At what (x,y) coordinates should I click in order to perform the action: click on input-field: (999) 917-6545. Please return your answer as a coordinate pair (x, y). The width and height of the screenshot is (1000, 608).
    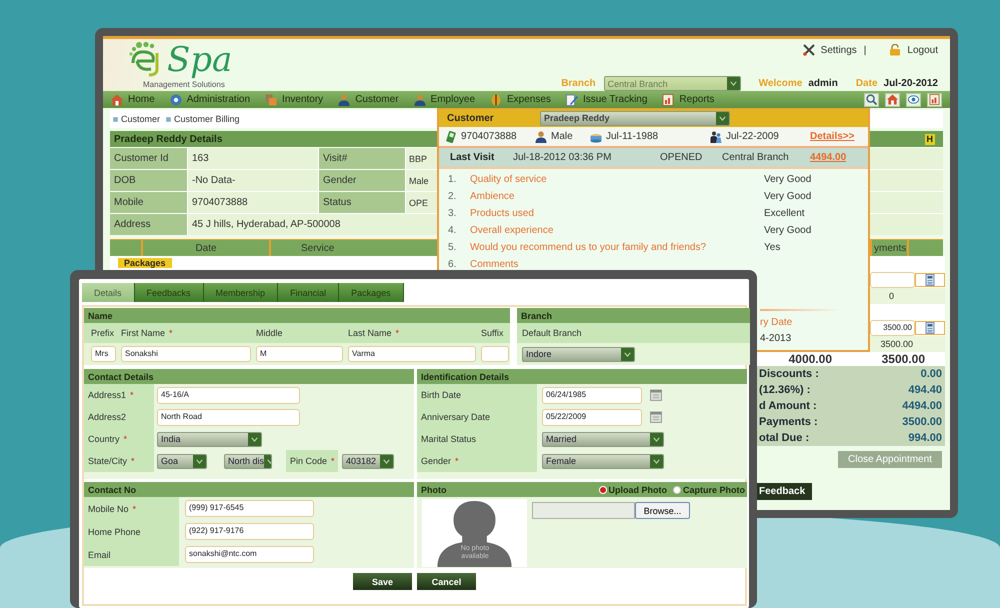
    Looking at the image, I should click on (249, 508).